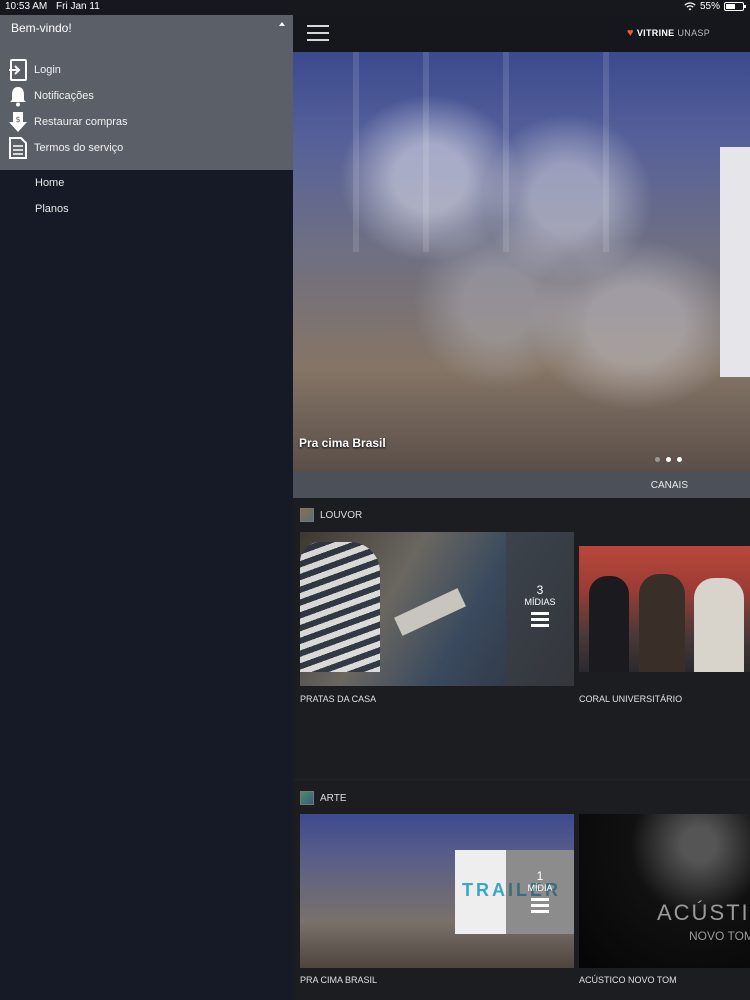 This screenshot has width=750, height=1000. I want to click on menu-item-label: Termos do serviço, so click(79, 148).